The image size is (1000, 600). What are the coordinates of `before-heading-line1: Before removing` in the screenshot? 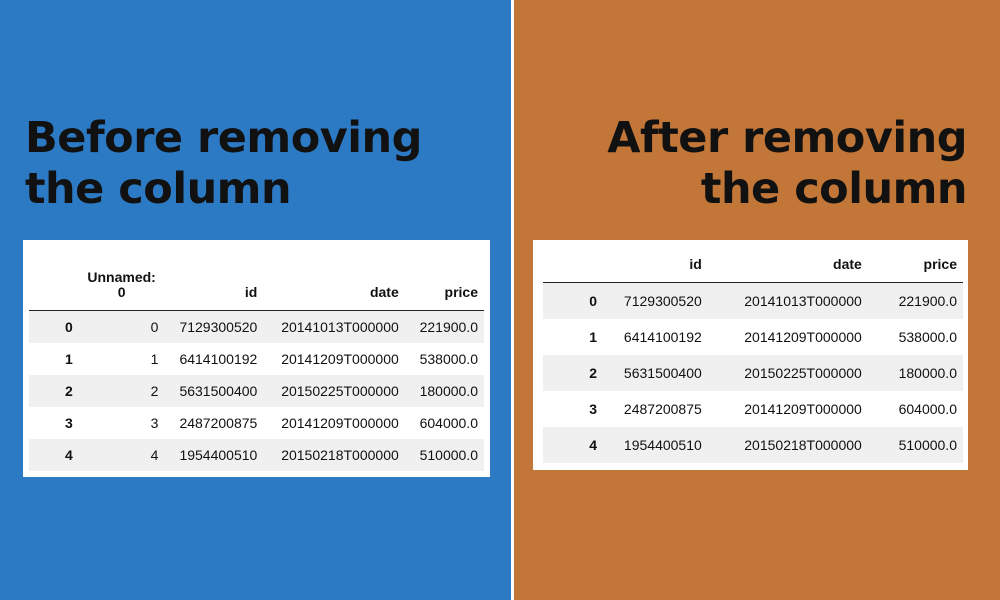 It's located at (223, 138).